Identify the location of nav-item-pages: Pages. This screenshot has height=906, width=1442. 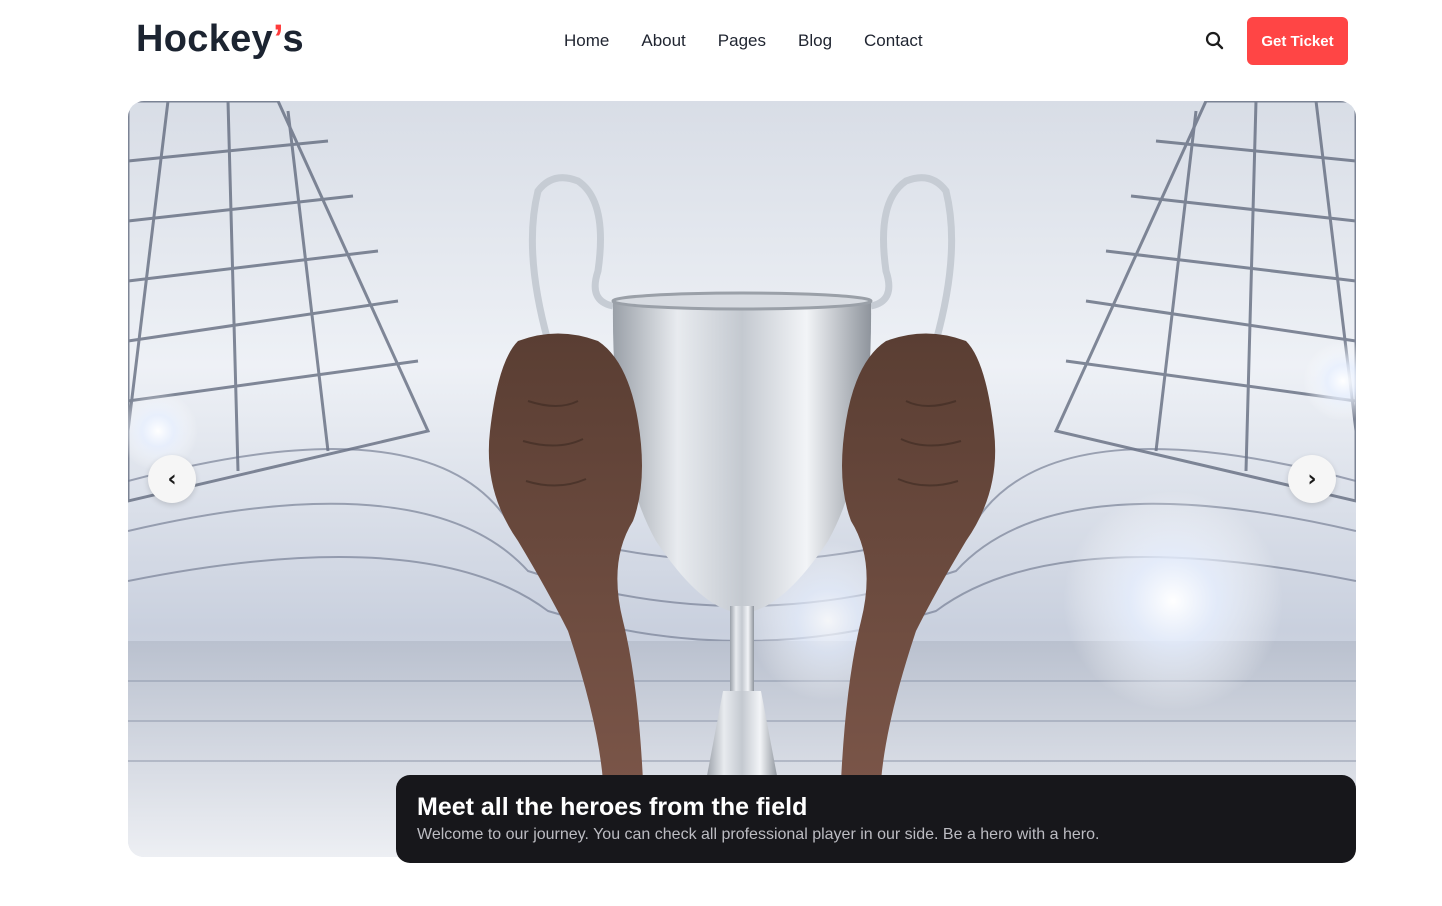
(742, 41).